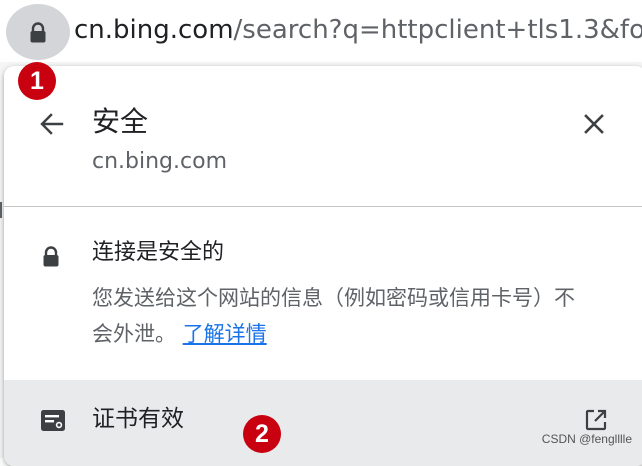 This screenshot has width=642, height=466. What do you see at coordinates (225, 334) in the screenshot?
I see `learn-more-link: 了解详情` at bounding box center [225, 334].